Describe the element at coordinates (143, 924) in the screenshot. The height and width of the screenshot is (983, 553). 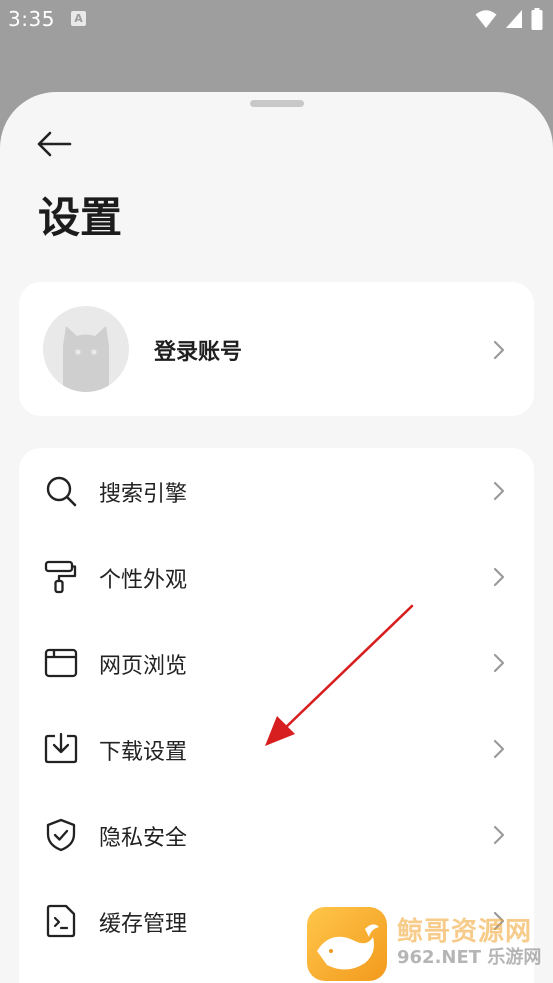
I see `settings-item-label: 缓存管理` at that location.